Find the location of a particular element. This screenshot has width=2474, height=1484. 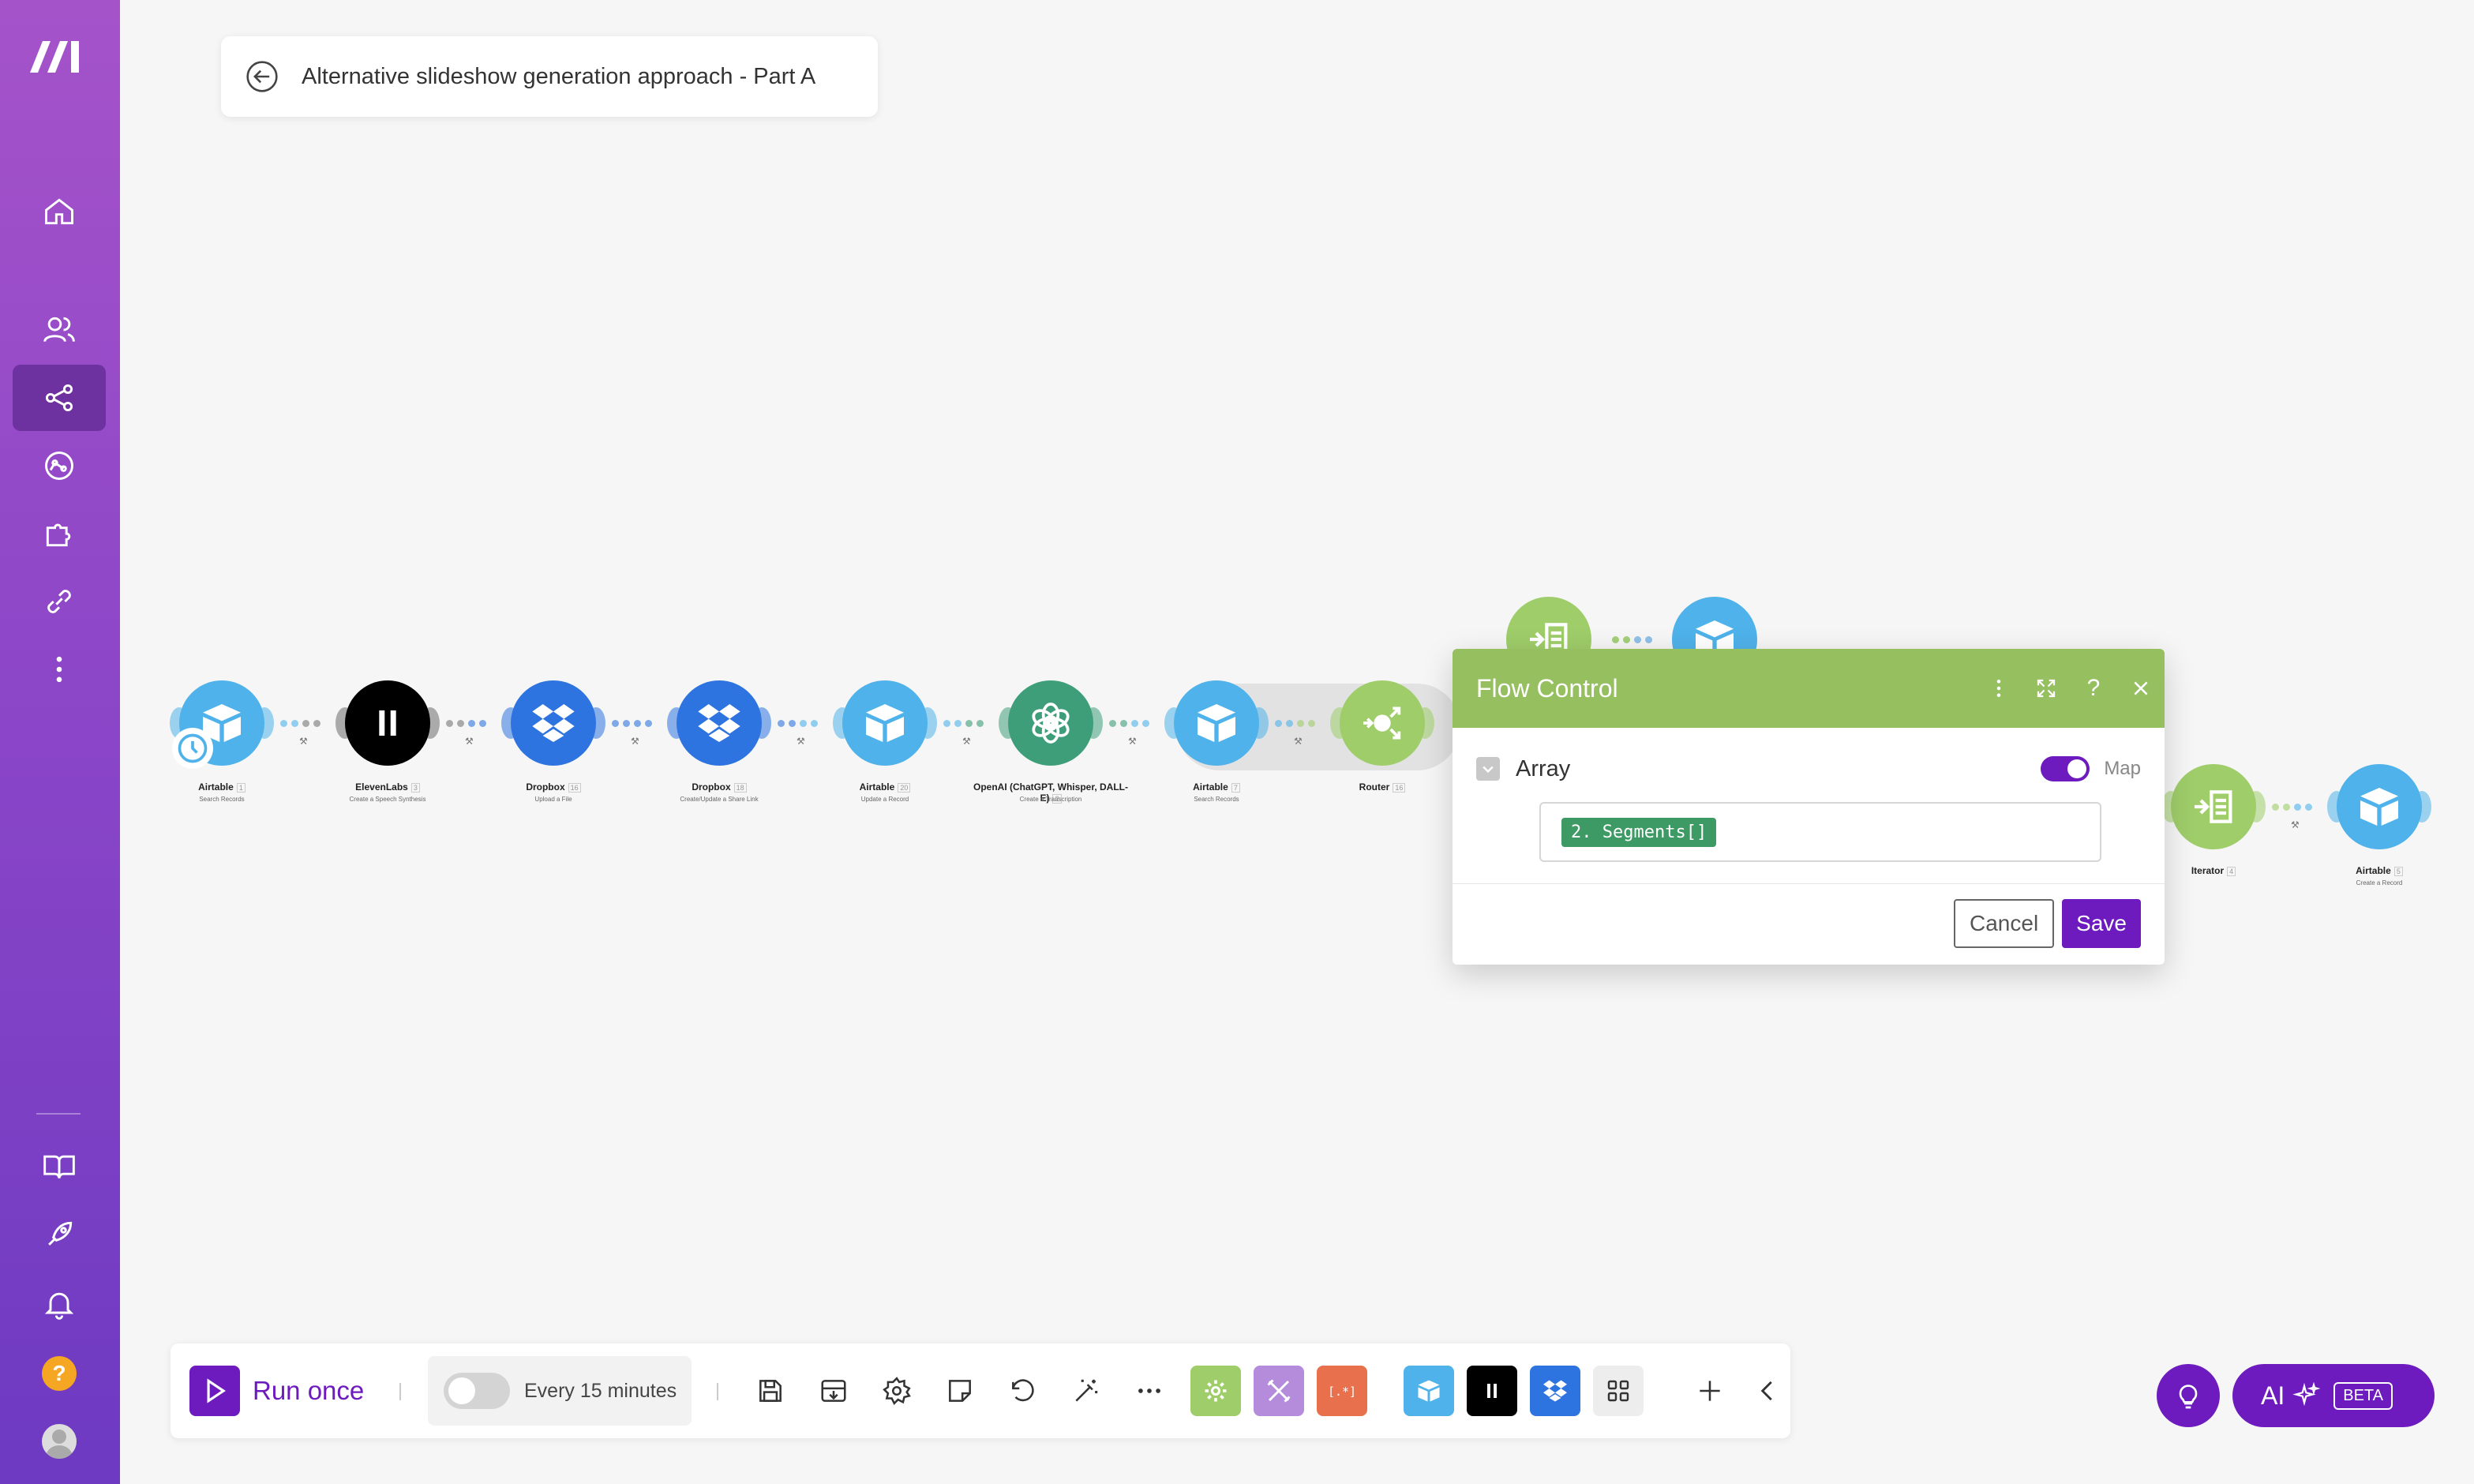

module-name: ElevenLabs is located at coordinates (381, 787).